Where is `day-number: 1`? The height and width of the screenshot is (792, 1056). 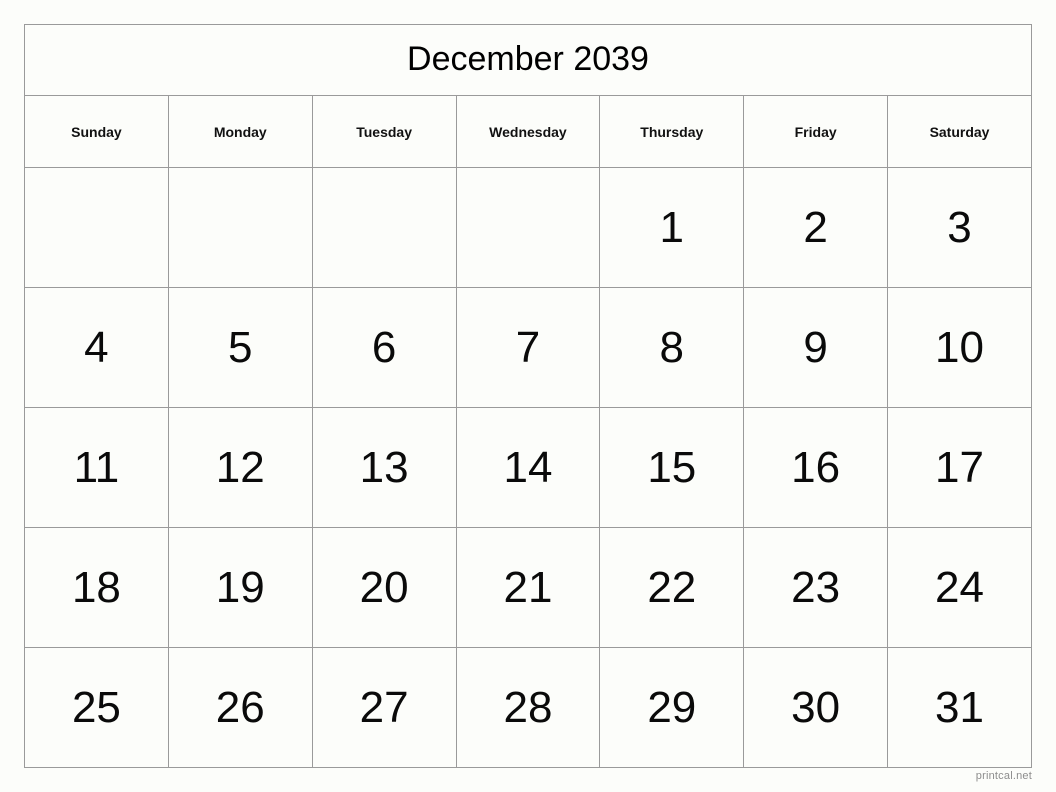
day-number: 1 is located at coordinates (672, 227).